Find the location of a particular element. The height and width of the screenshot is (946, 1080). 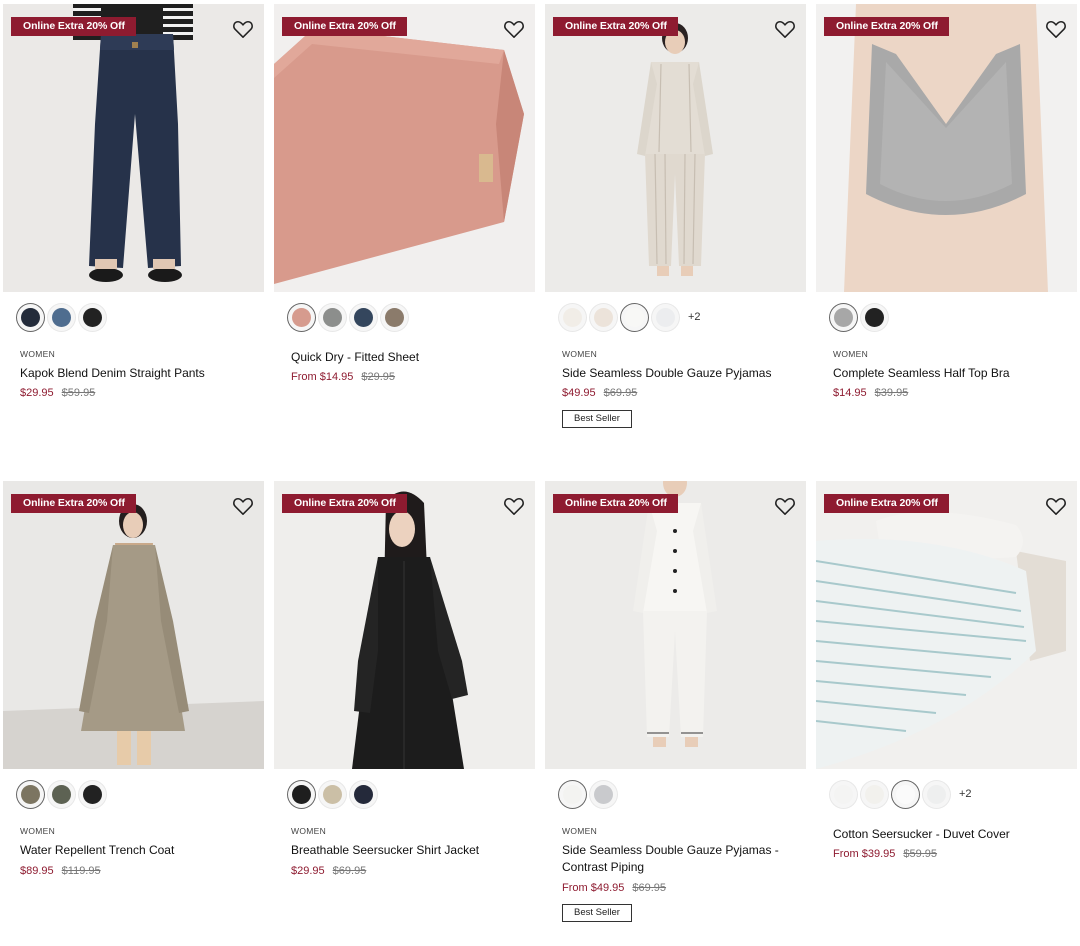

product-name: Breathable Seersucker Shirt Jacket is located at coordinates (406, 850).